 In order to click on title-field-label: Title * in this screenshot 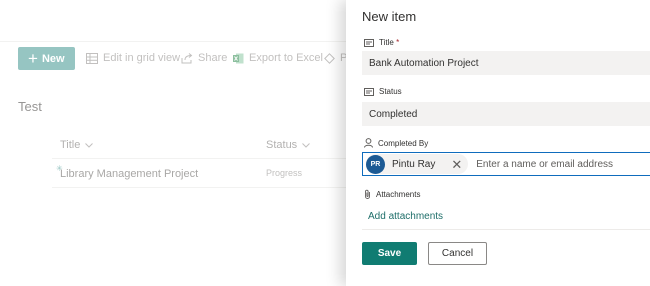, I will do `click(381, 42)`.